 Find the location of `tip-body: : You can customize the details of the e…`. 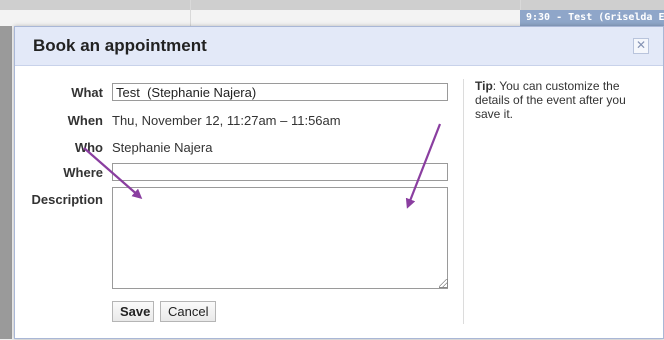

tip-body: : You can customize the details of the e… is located at coordinates (550, 100).